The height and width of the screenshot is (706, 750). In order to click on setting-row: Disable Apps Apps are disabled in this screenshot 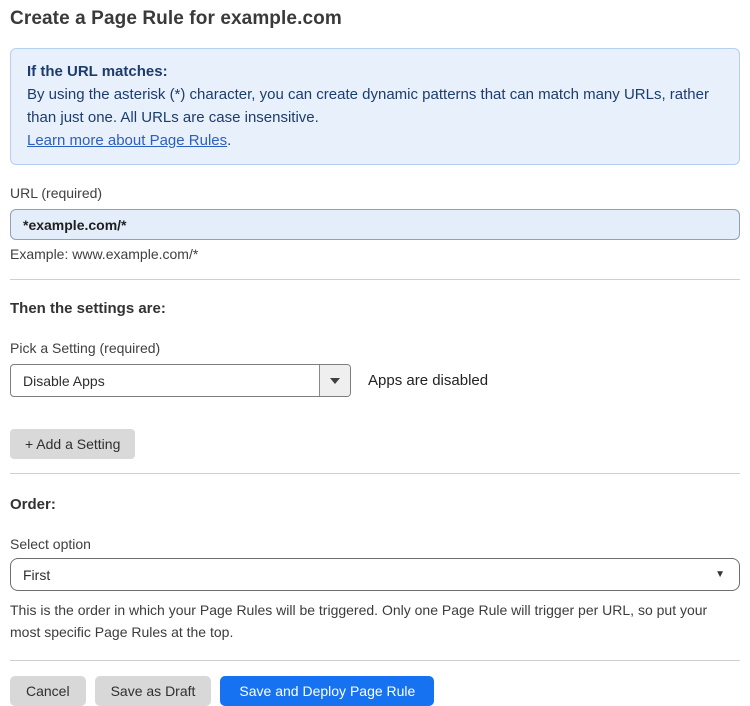, I will do `click(375, 380)`.